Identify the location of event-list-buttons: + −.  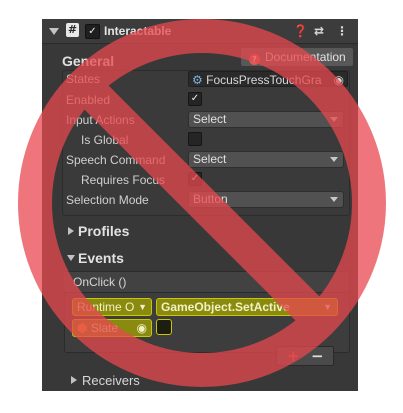
(305, 356).